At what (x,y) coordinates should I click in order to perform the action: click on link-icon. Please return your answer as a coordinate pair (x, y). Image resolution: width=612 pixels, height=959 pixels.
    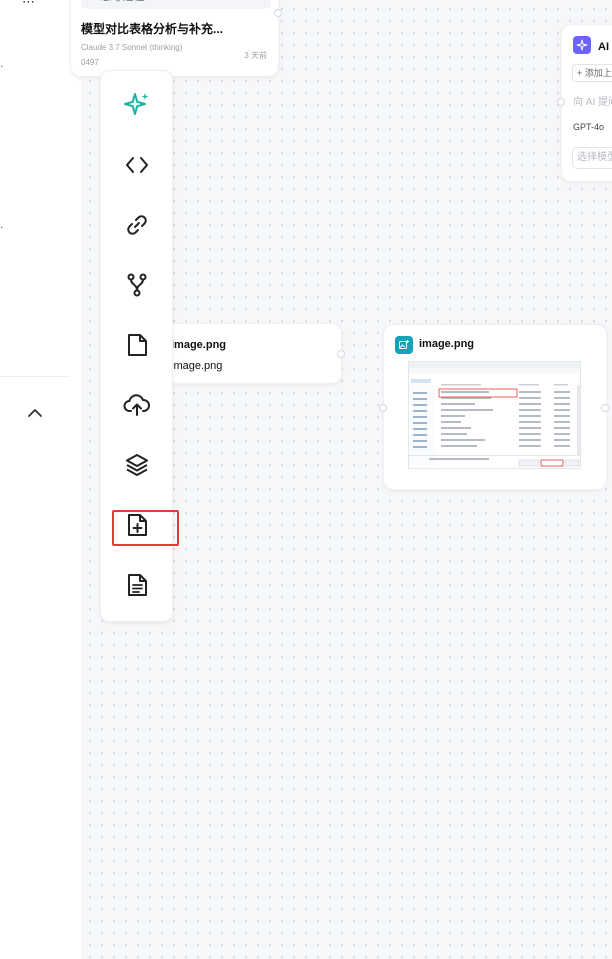
    Looking at the image, I should click on (137, 225).